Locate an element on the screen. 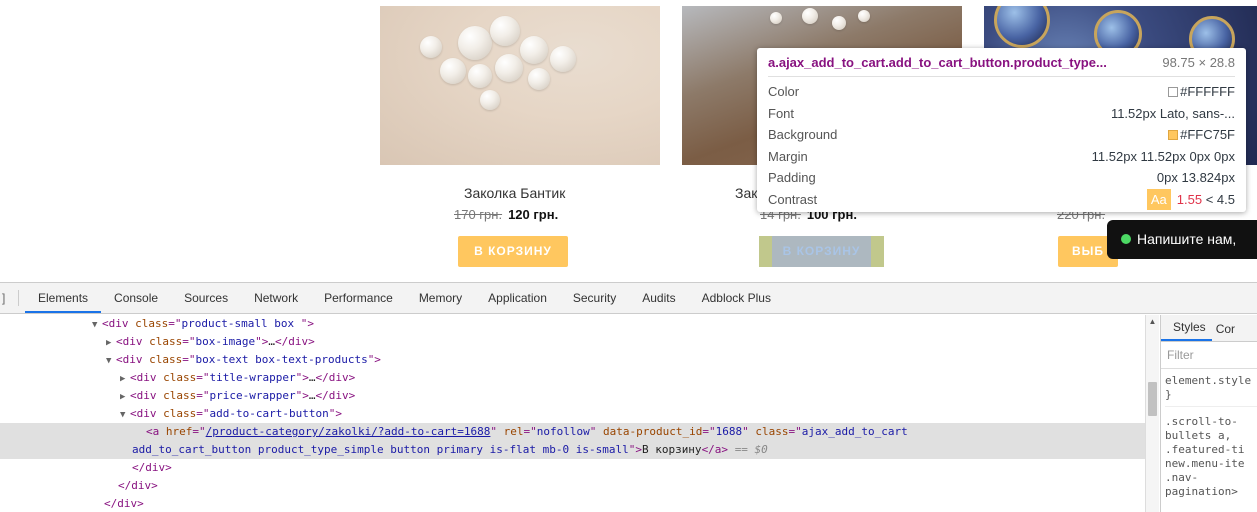 Image resolution: width=1257 pixels, height=512 pixels. tab-console: Console is located at coordinates (136, 298).